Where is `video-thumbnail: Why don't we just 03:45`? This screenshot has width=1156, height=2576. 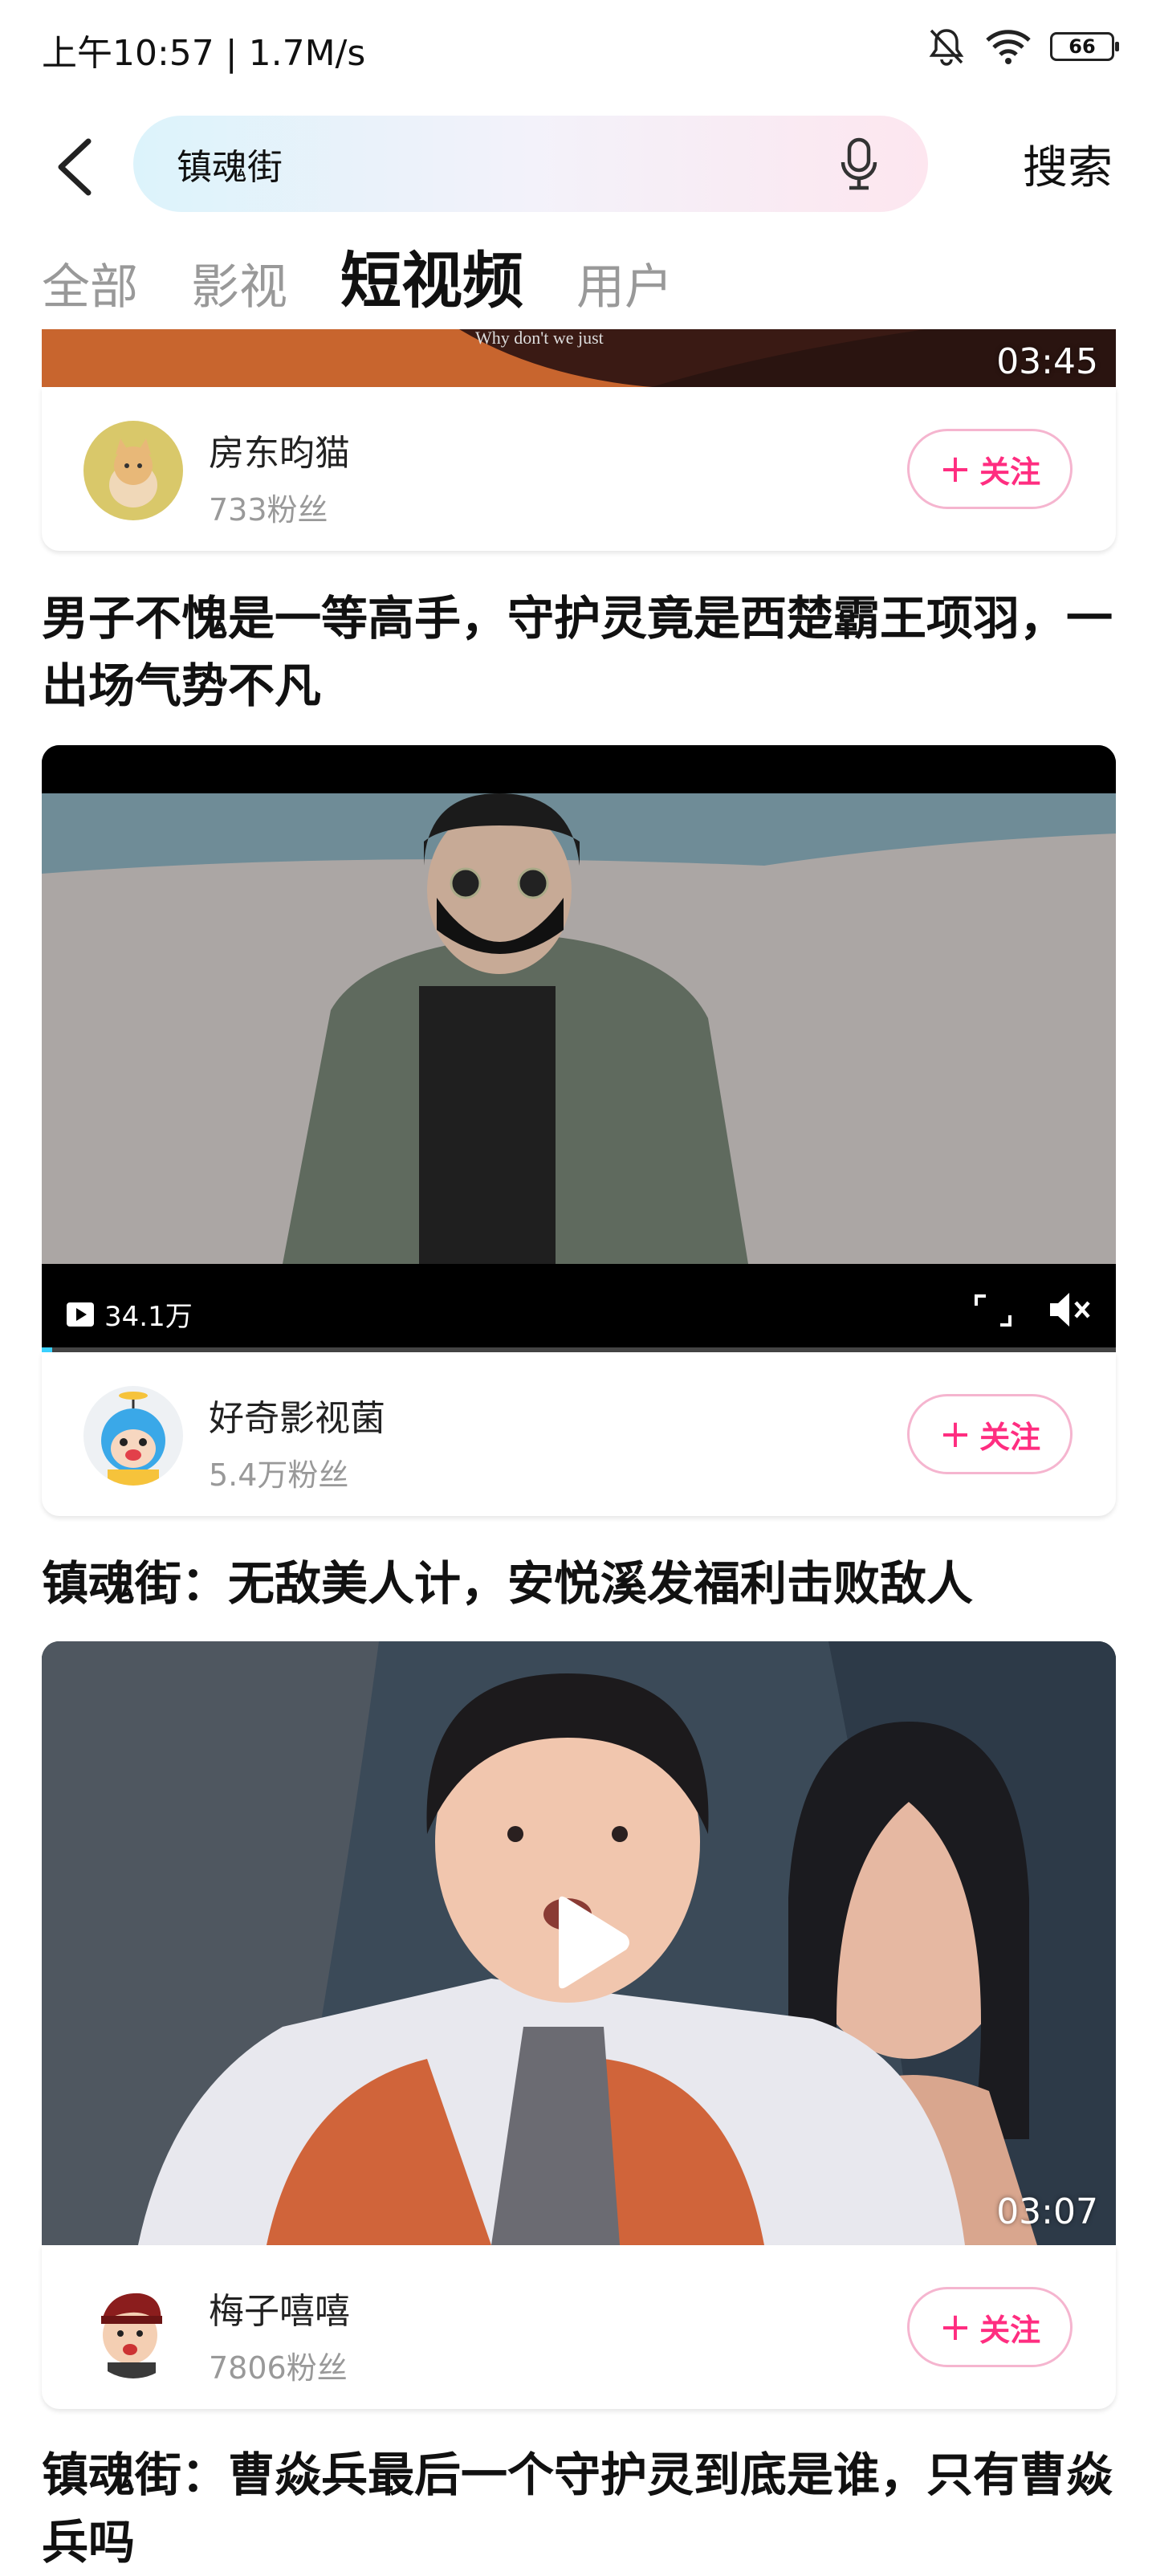
video-thumbnail: Why don't we just 03:45 is located at coordinates (579, 358).